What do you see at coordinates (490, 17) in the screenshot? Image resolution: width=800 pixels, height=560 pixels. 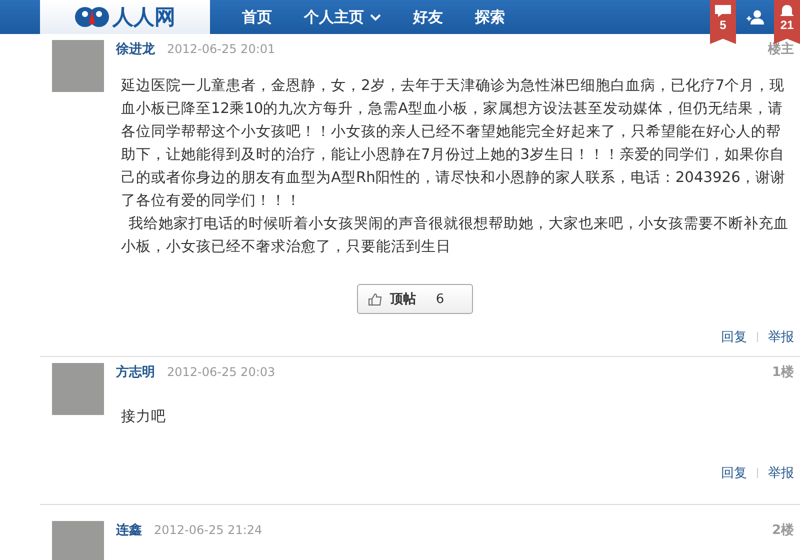 I see `nav-item: 探索` at bounding box center [490, 17].